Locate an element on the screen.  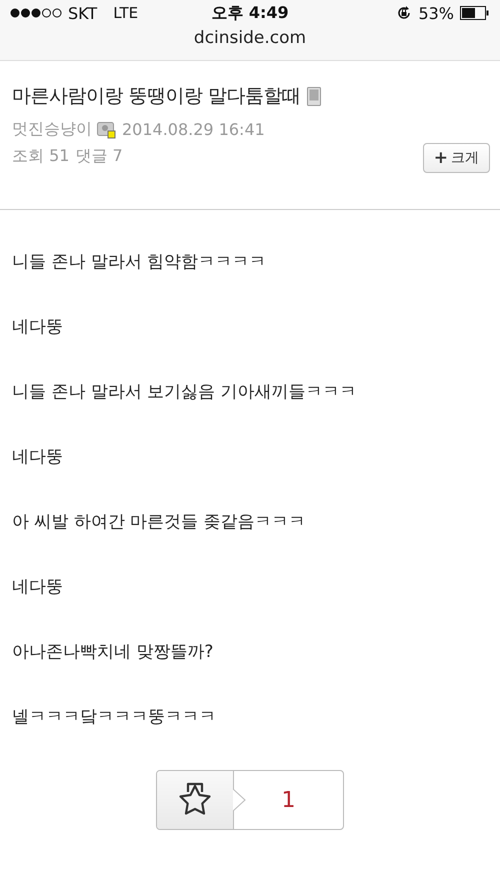
comment-count: 댓글 7 is located at coordinates (99, 156).